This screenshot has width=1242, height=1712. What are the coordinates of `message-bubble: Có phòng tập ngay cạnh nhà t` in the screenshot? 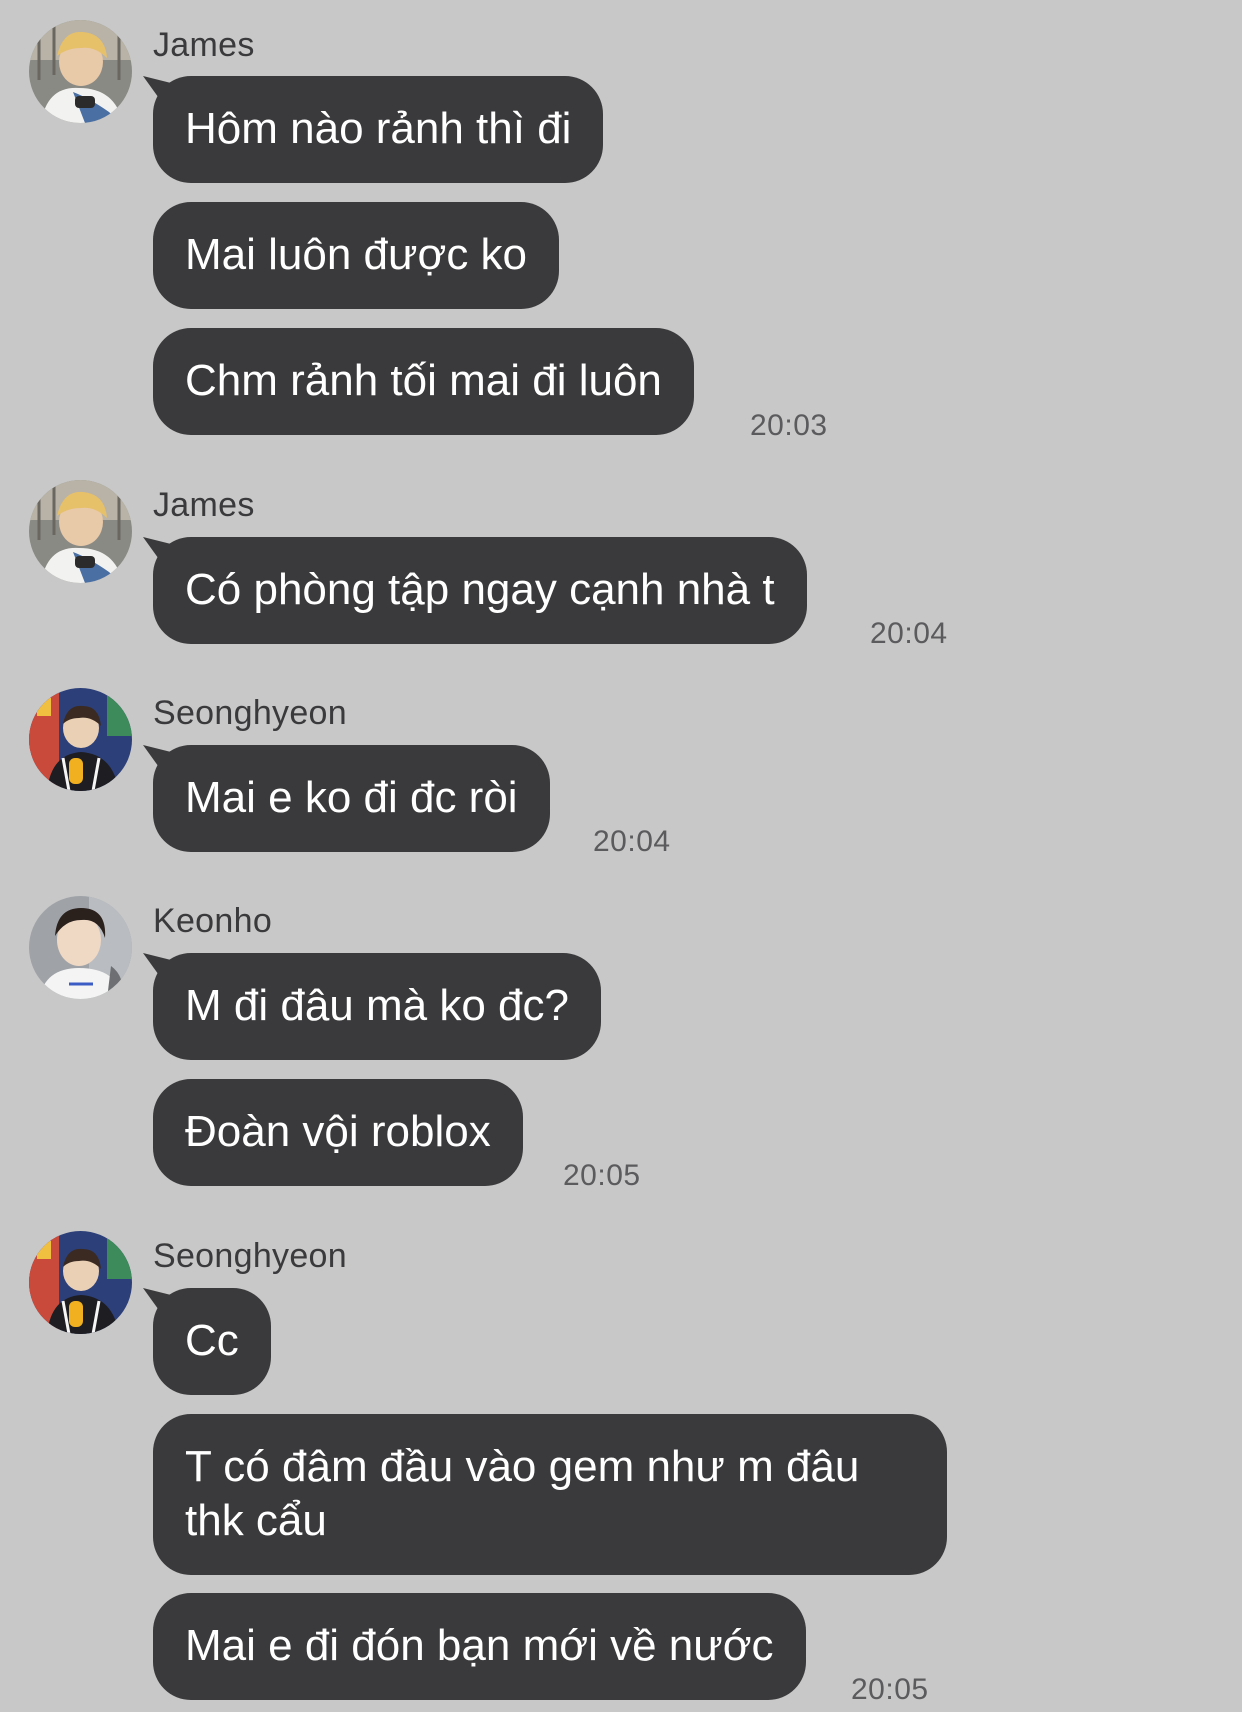 It's located at (480, 590).